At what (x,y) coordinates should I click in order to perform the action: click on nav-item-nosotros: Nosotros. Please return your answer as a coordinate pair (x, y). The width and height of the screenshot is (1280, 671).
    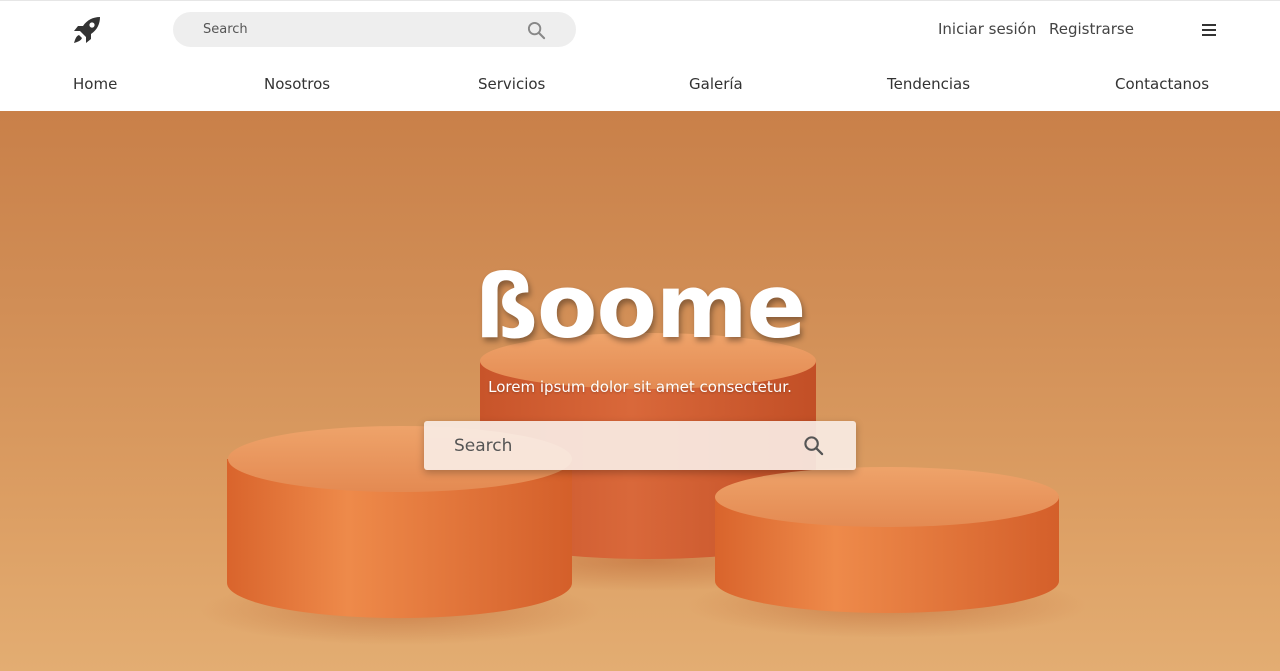
    Looking at the image, I should click on (297, 84).